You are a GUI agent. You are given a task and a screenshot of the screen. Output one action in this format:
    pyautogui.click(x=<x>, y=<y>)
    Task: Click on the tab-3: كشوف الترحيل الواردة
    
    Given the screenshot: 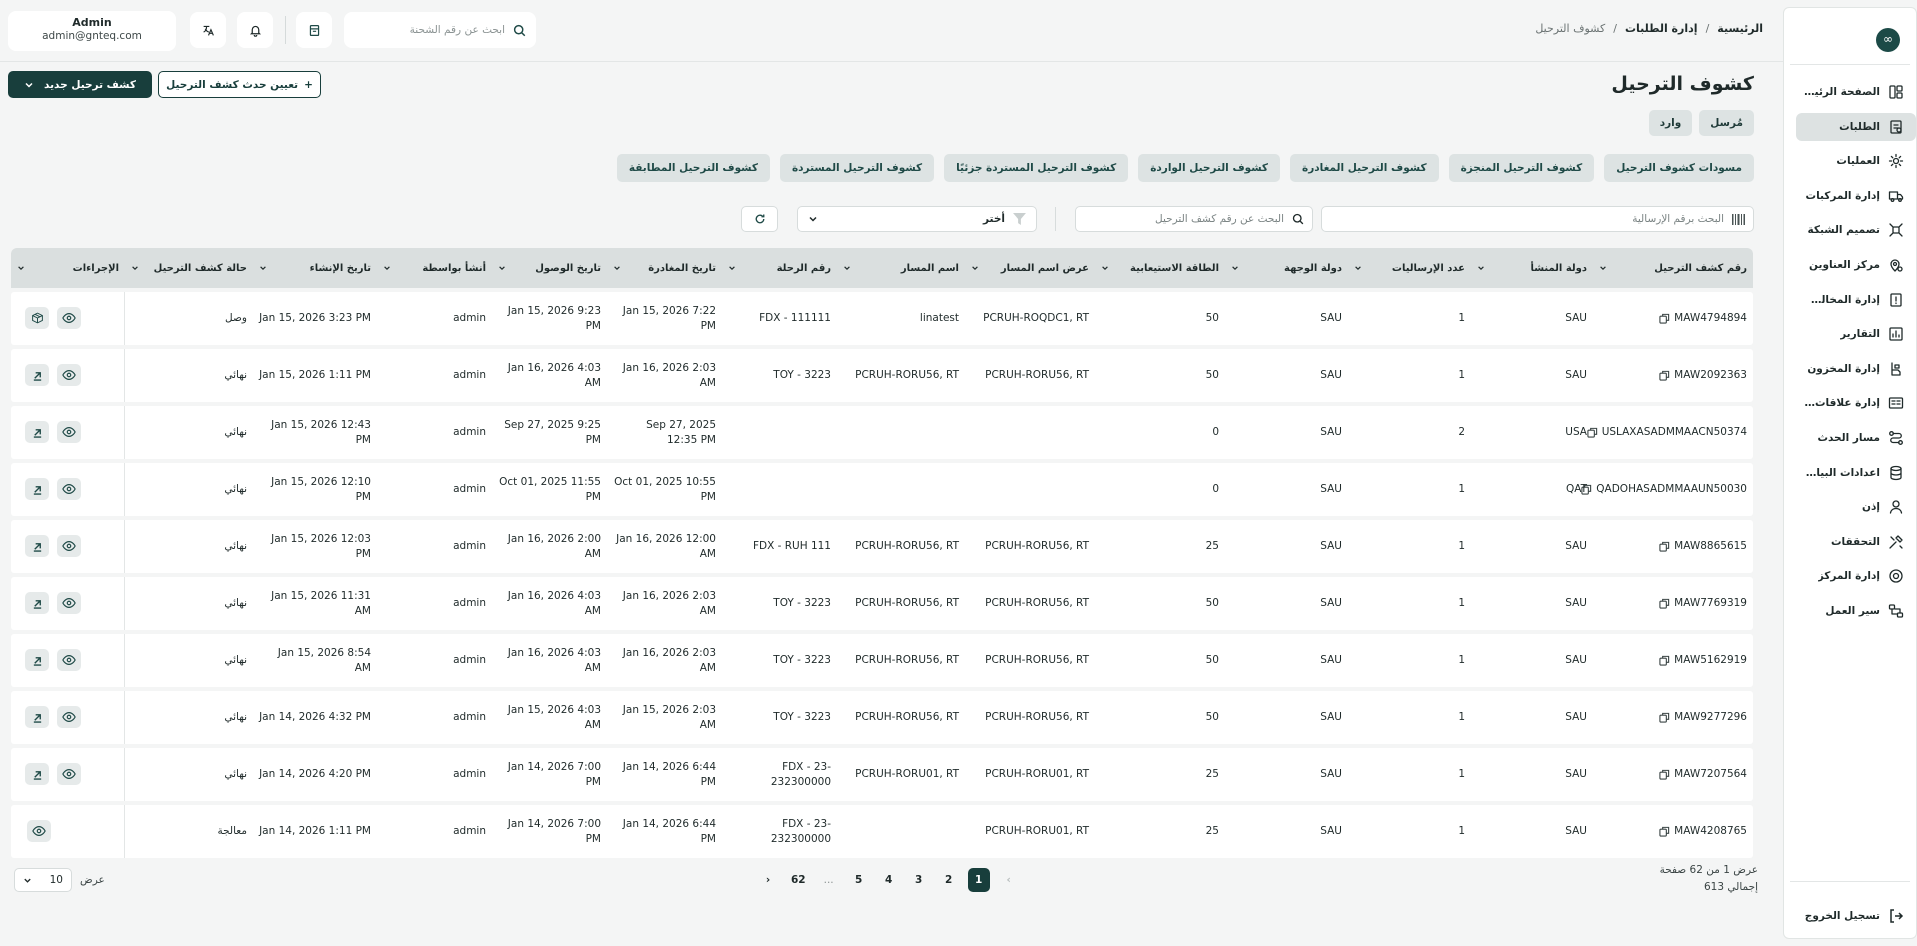 What is the action you would take?
    pyautogui.click(x=1209, y=168)
    